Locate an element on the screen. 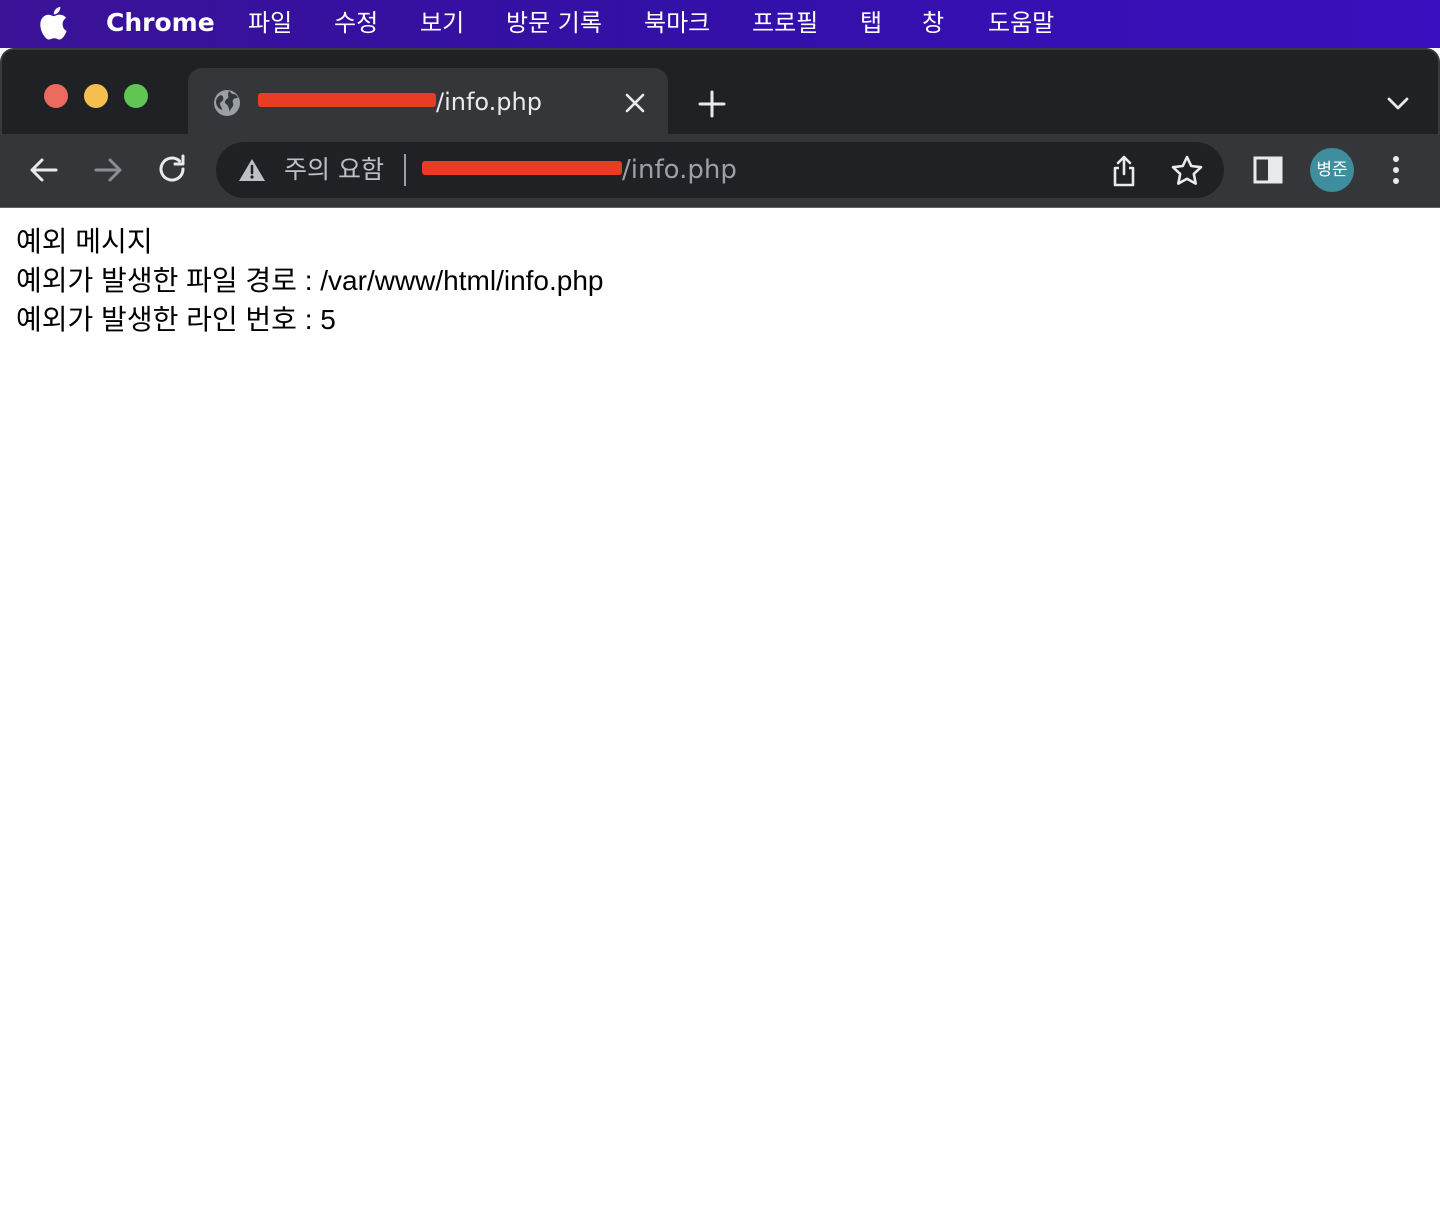  omnibox-divider is located at coordinates (405, 170).